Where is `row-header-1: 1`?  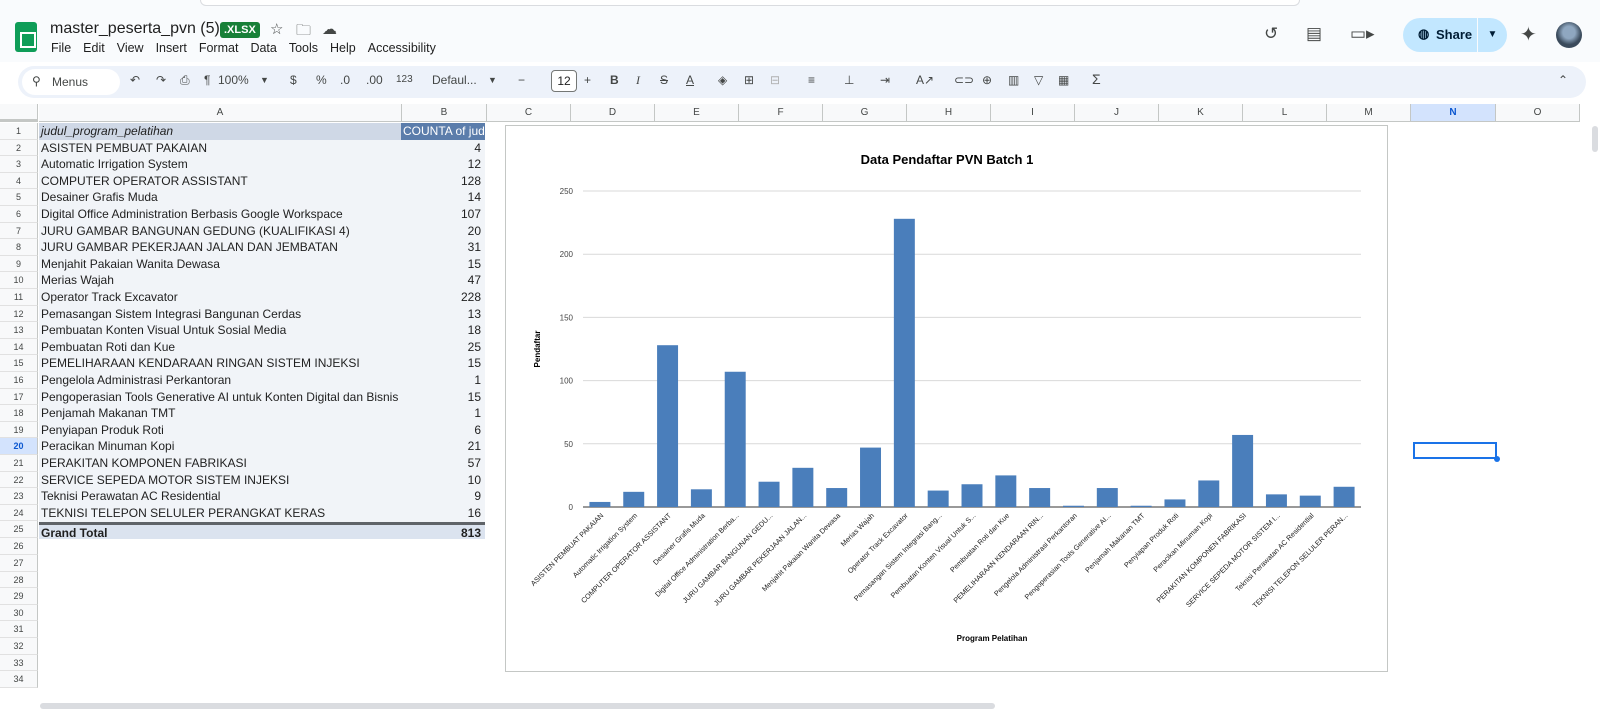 row-header-1: 1 is located at coordinates (19, 131).